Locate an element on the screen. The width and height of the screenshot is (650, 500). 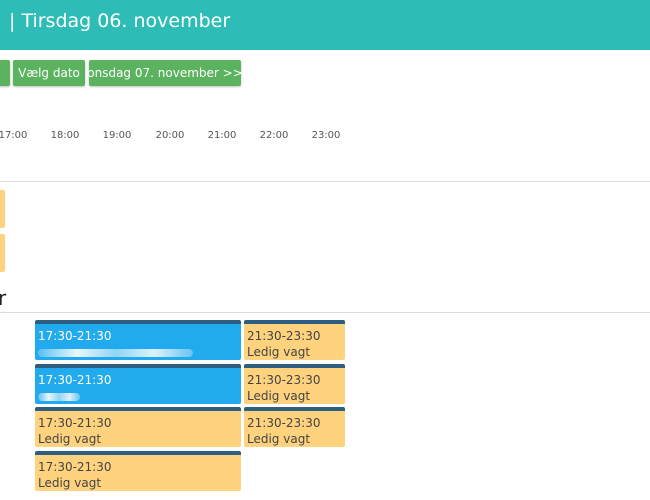
choose-date-button: Vælg dato is located at coordinates (49, 73).